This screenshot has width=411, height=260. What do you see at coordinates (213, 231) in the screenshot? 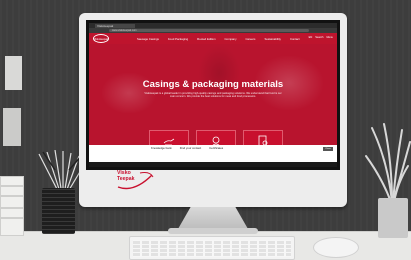
I see `monitor-stand-base` at bounding box center [213, 231].